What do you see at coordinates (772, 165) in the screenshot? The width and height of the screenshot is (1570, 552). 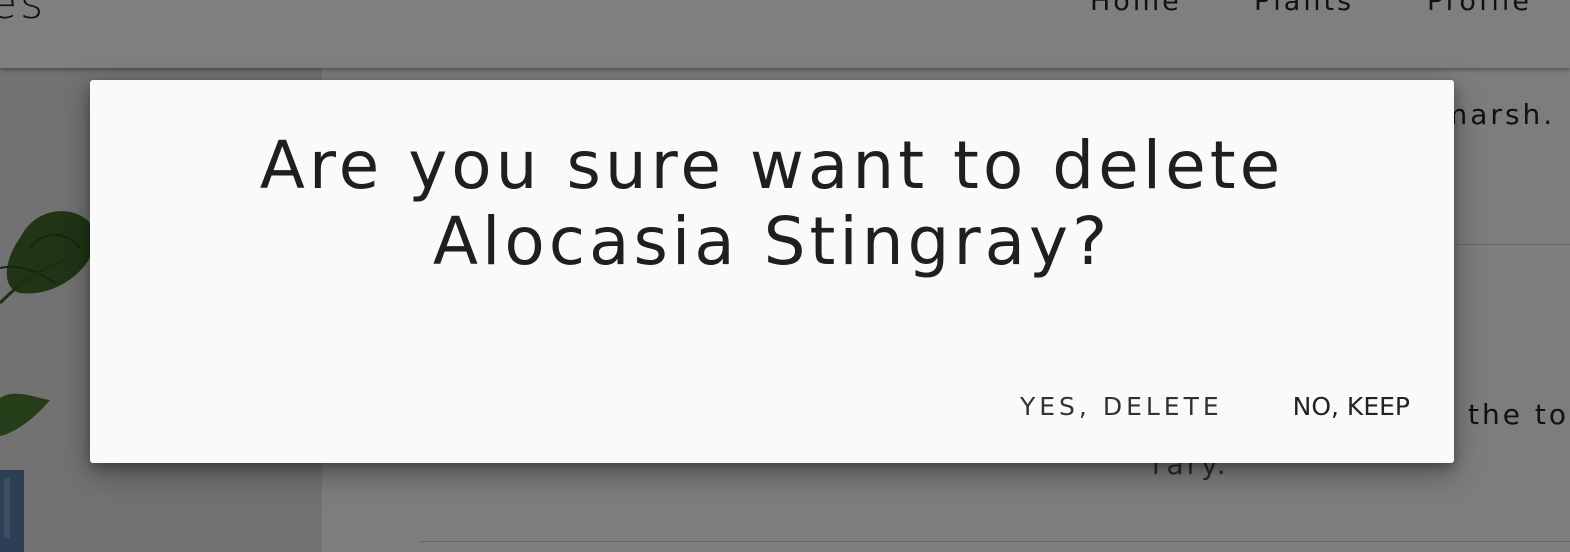 I see `dialog-title-line-1: Are you sure want to delete` at bounding box center [772, 165].